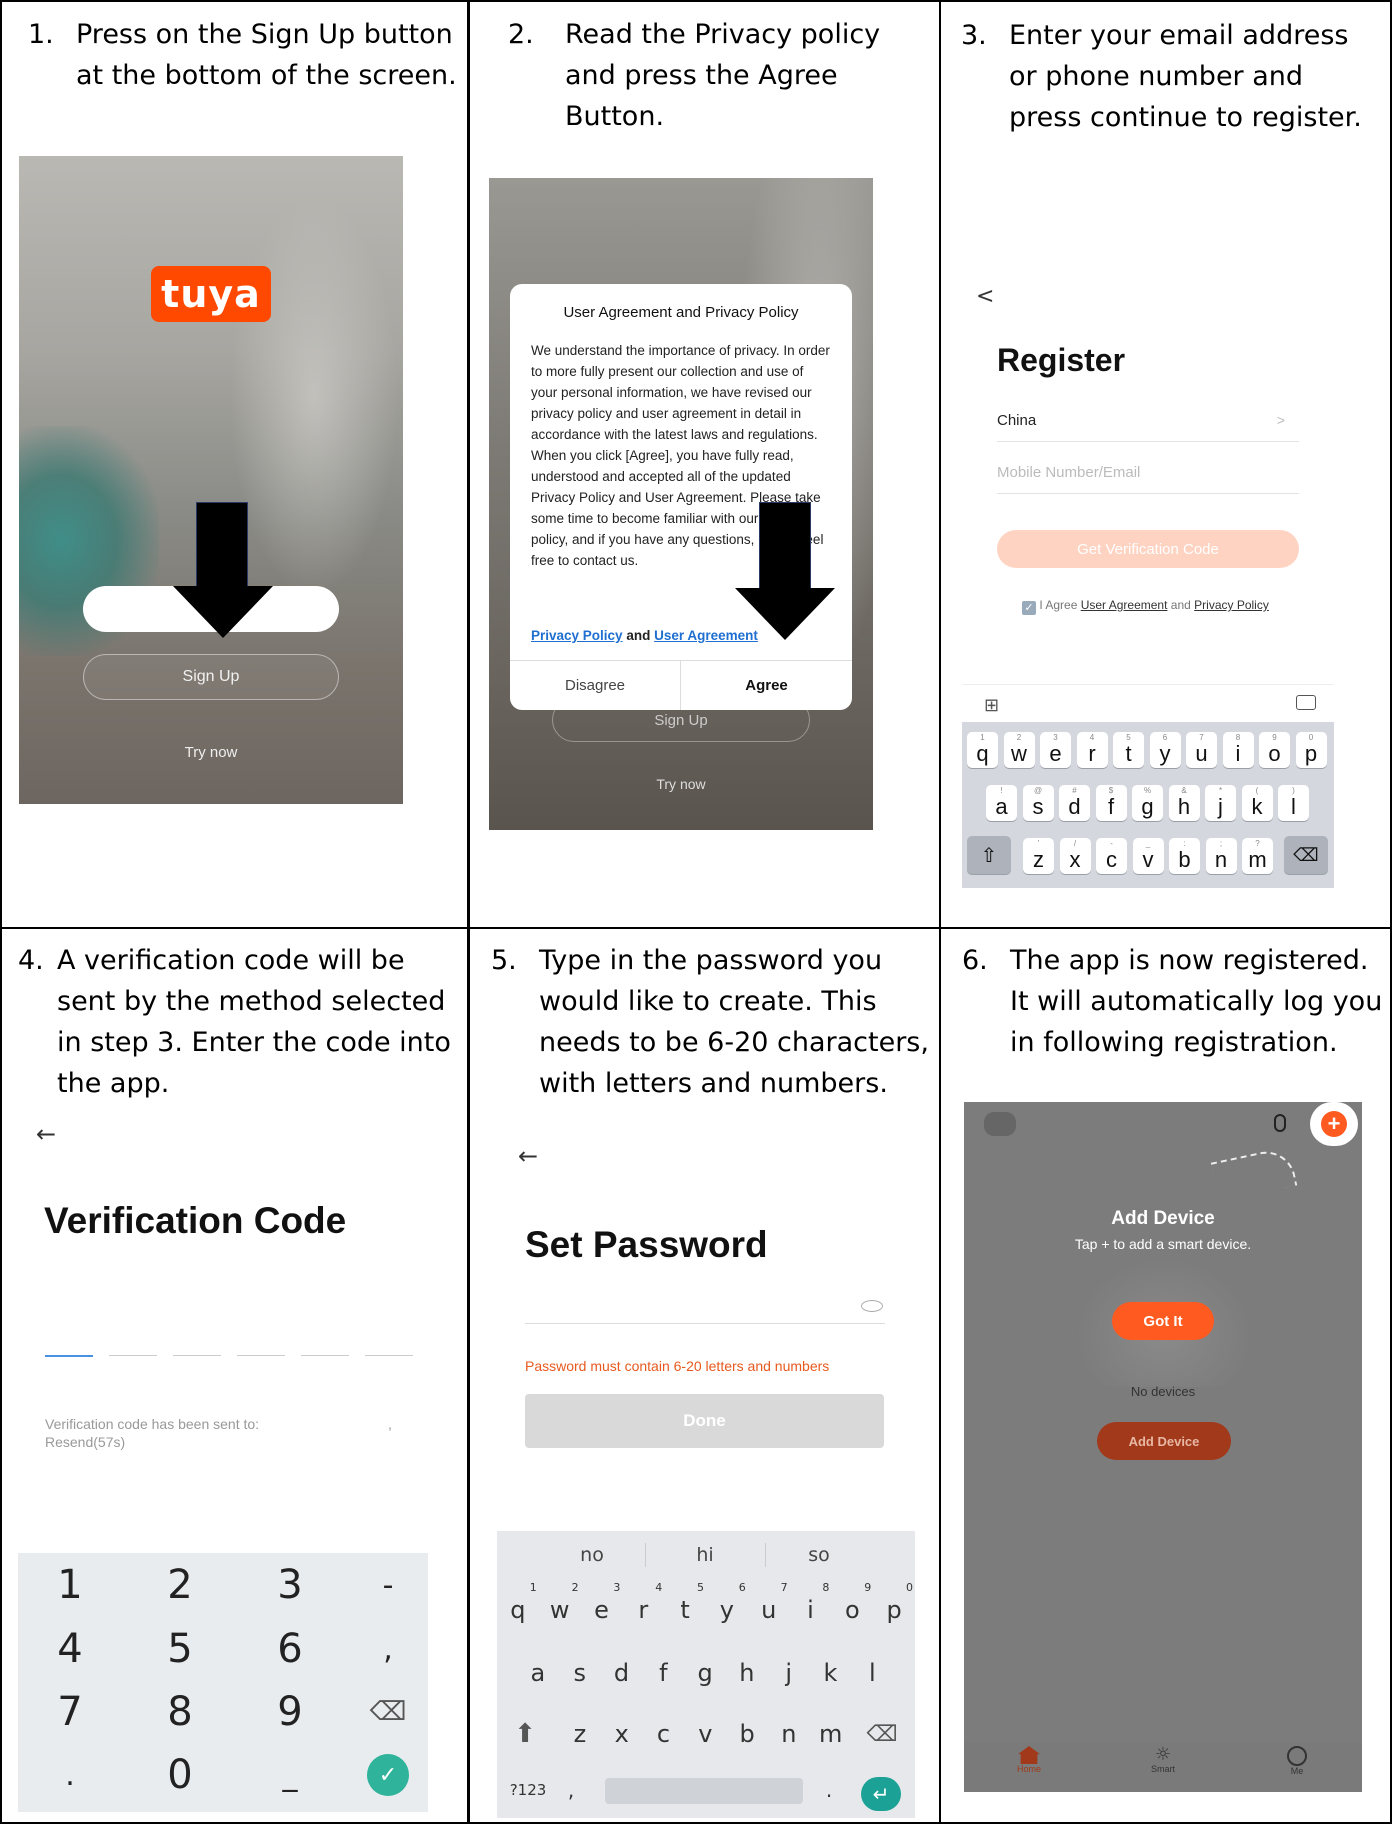 The image size is (1392, 1824). Describe the element at coordinates (705, 1734) in the screenshot. I see `key-v: v` at that location.